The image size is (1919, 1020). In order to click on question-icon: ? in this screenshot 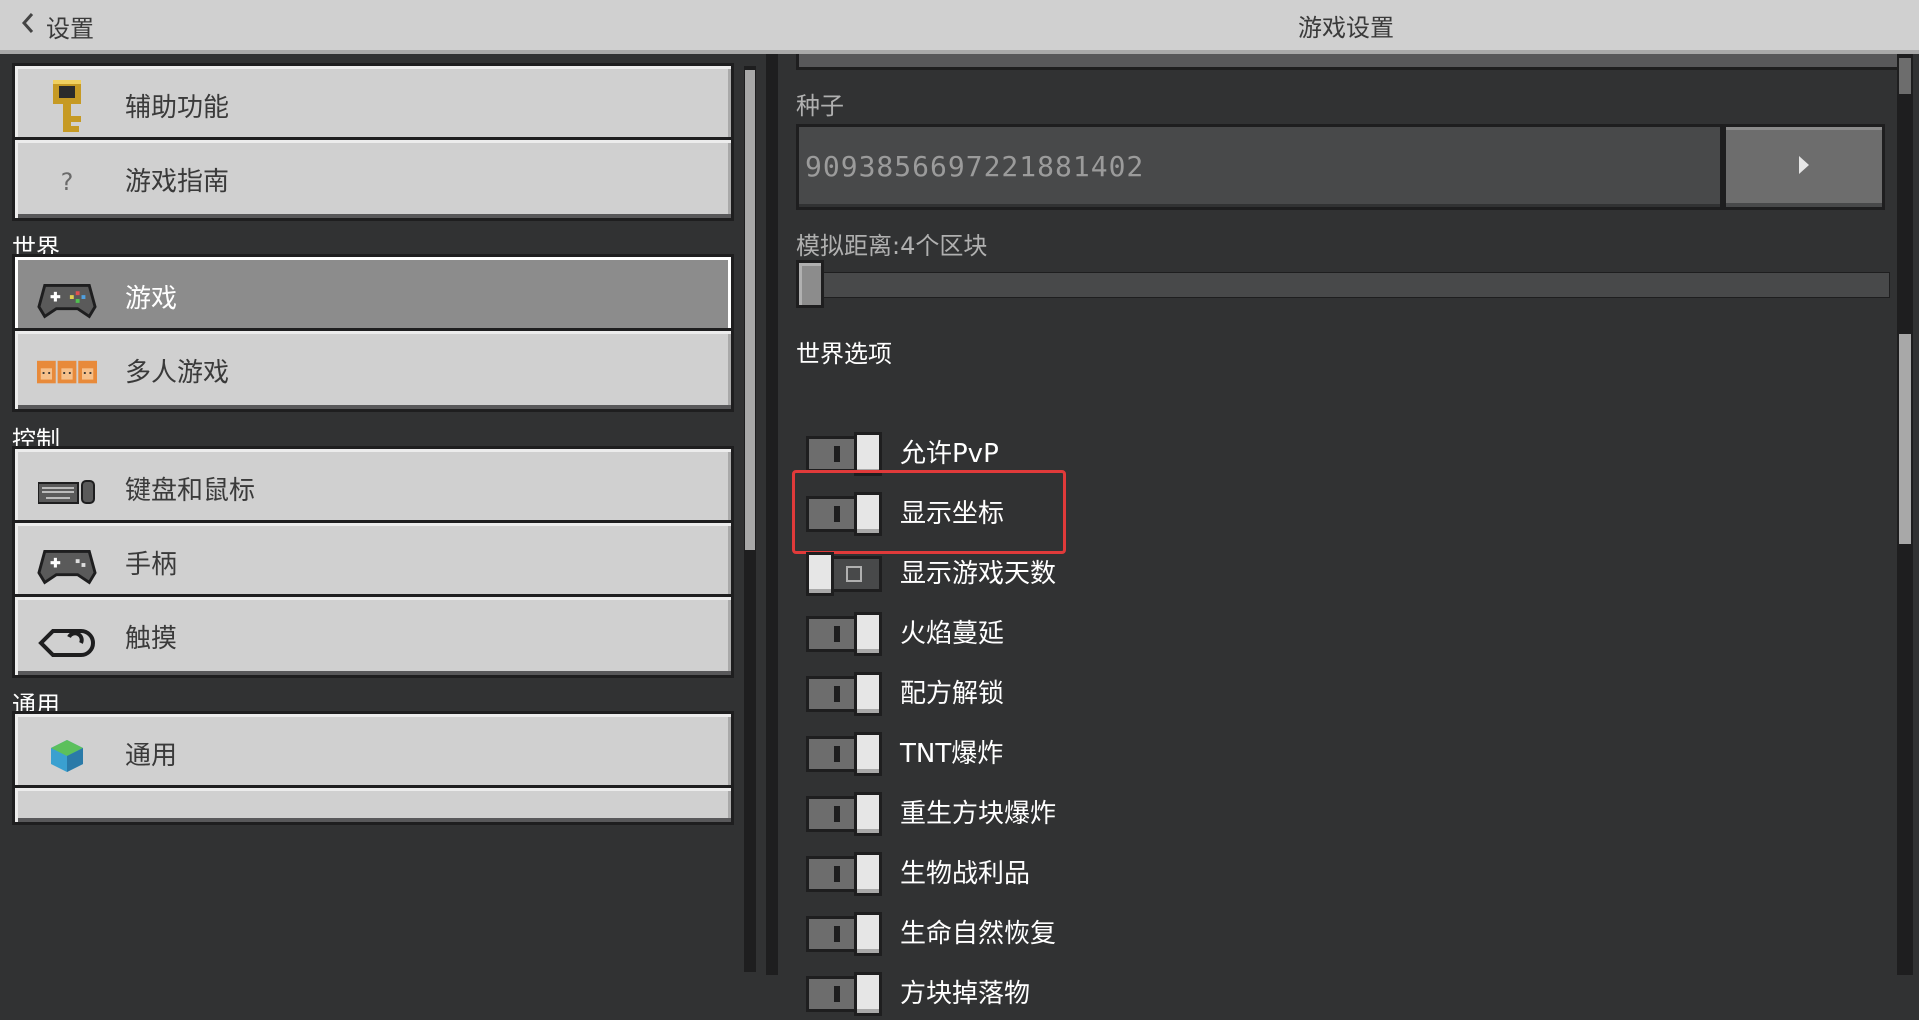, I will do `click(67, 182)`.